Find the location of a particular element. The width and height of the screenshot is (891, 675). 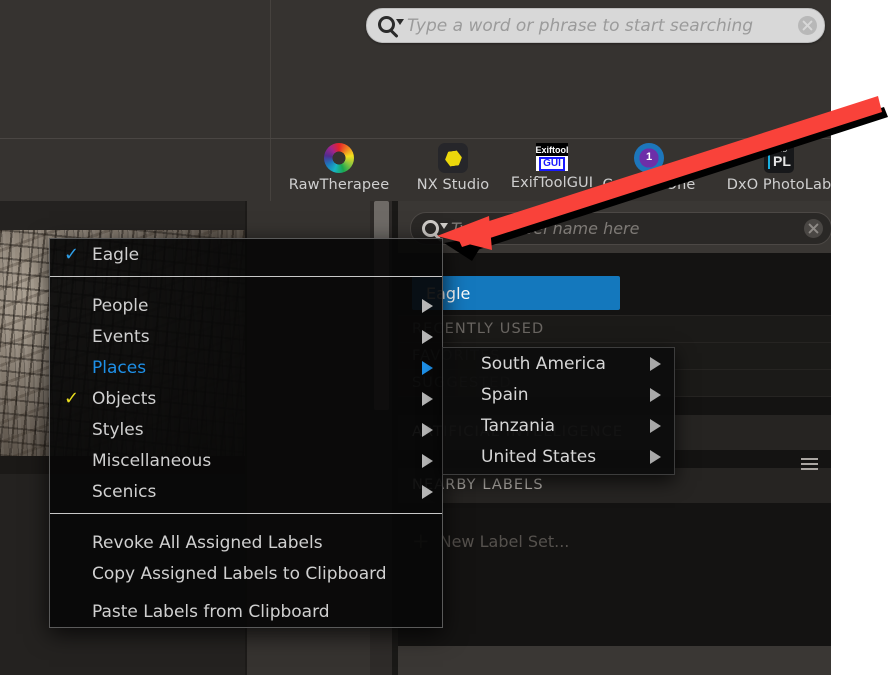

menu-item-people: People is located at coordinates (246, 305).